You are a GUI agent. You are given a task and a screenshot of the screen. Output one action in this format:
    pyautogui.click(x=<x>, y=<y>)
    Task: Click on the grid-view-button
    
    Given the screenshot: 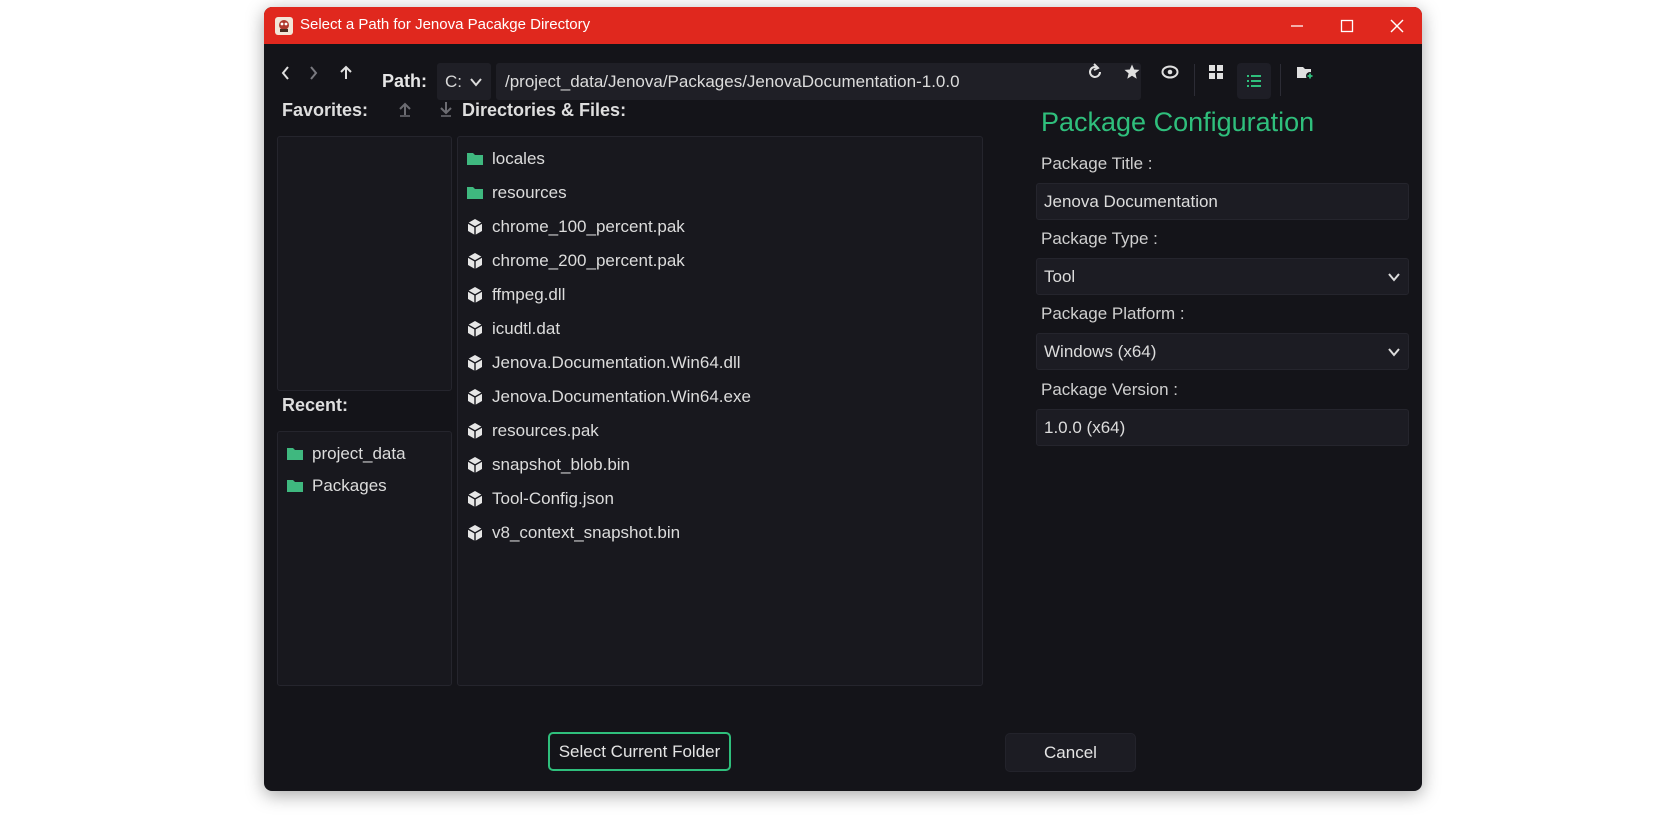 What is the action you would take?
    pyautogui.click(x=1216, y=72)
    